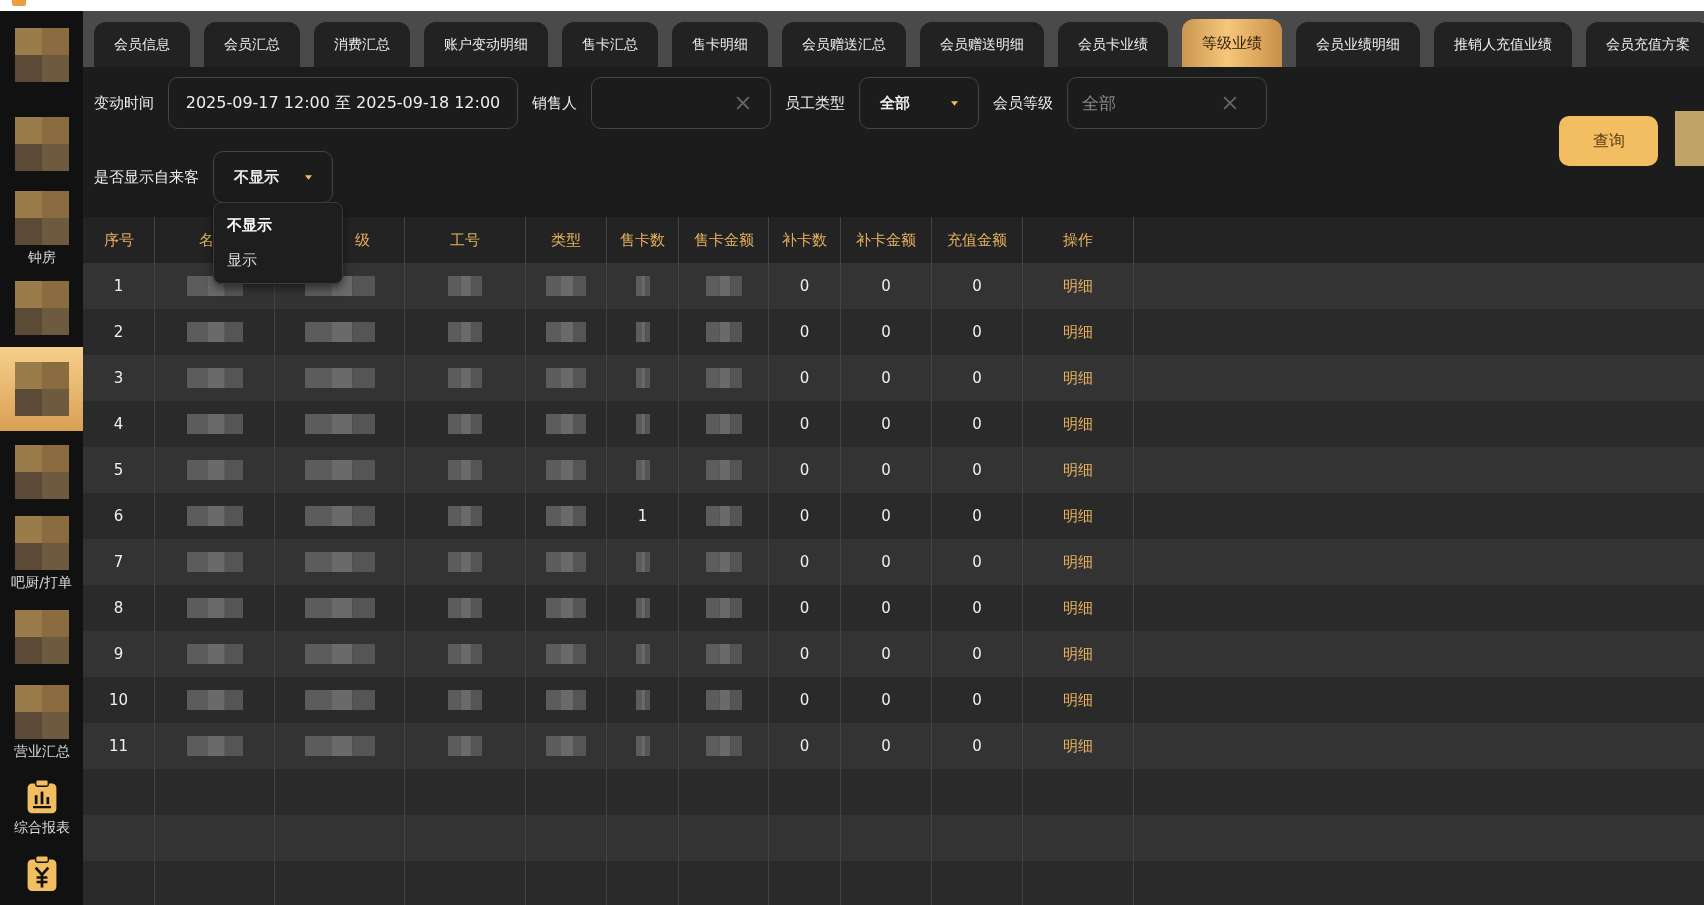 This screenshot has height=905, width=1704. I want to click on tab: 会员业绩明细, so click(1358, 44).